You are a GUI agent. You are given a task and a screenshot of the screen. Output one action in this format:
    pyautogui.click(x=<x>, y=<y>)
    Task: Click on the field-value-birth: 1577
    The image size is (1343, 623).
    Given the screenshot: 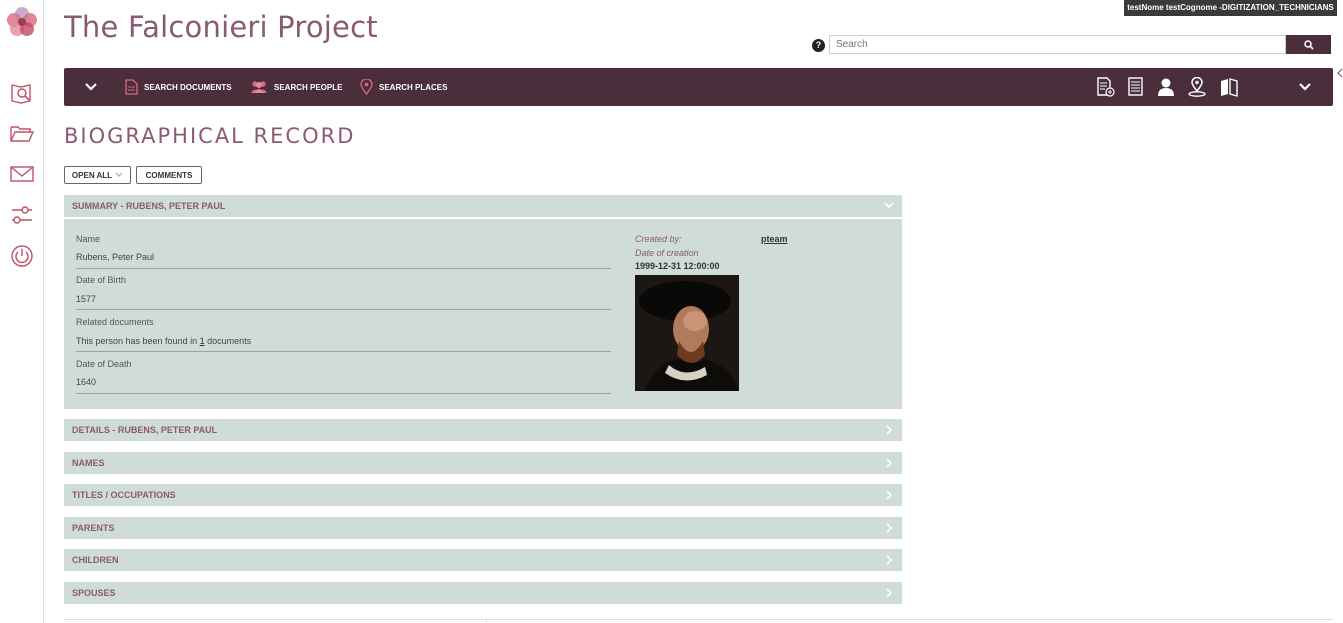 What is the action you would take?
    pyautogui.click(x=86, y=299)
    